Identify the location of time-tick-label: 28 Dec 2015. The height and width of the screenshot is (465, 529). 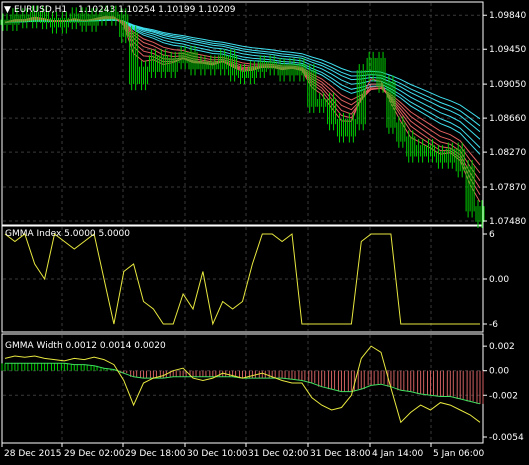
(33, 454).